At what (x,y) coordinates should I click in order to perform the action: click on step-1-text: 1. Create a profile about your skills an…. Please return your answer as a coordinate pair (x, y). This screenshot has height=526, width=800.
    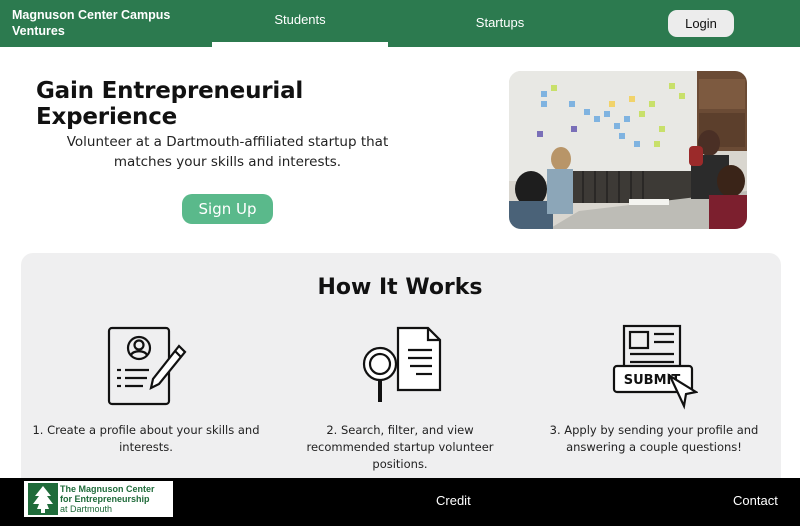
    Looking at the image, I should click on (146, 438).